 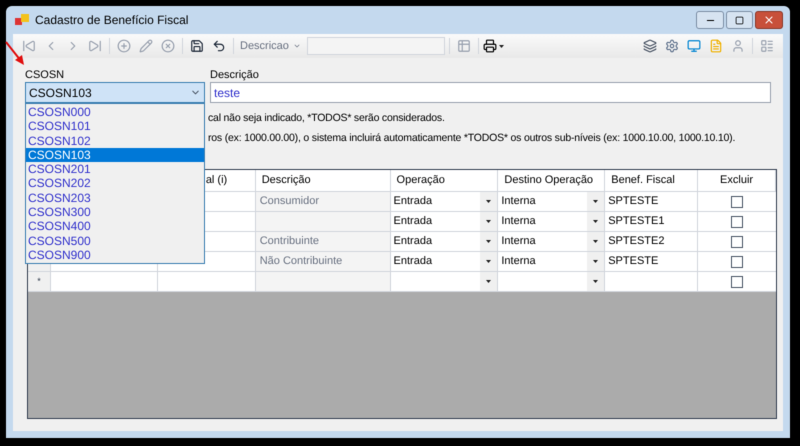 What do you see at coordinates (112, 20) in the screenshot?
I see `window-title: Cadastro de Benefício Fiscal` at bounding box center [112, 20].